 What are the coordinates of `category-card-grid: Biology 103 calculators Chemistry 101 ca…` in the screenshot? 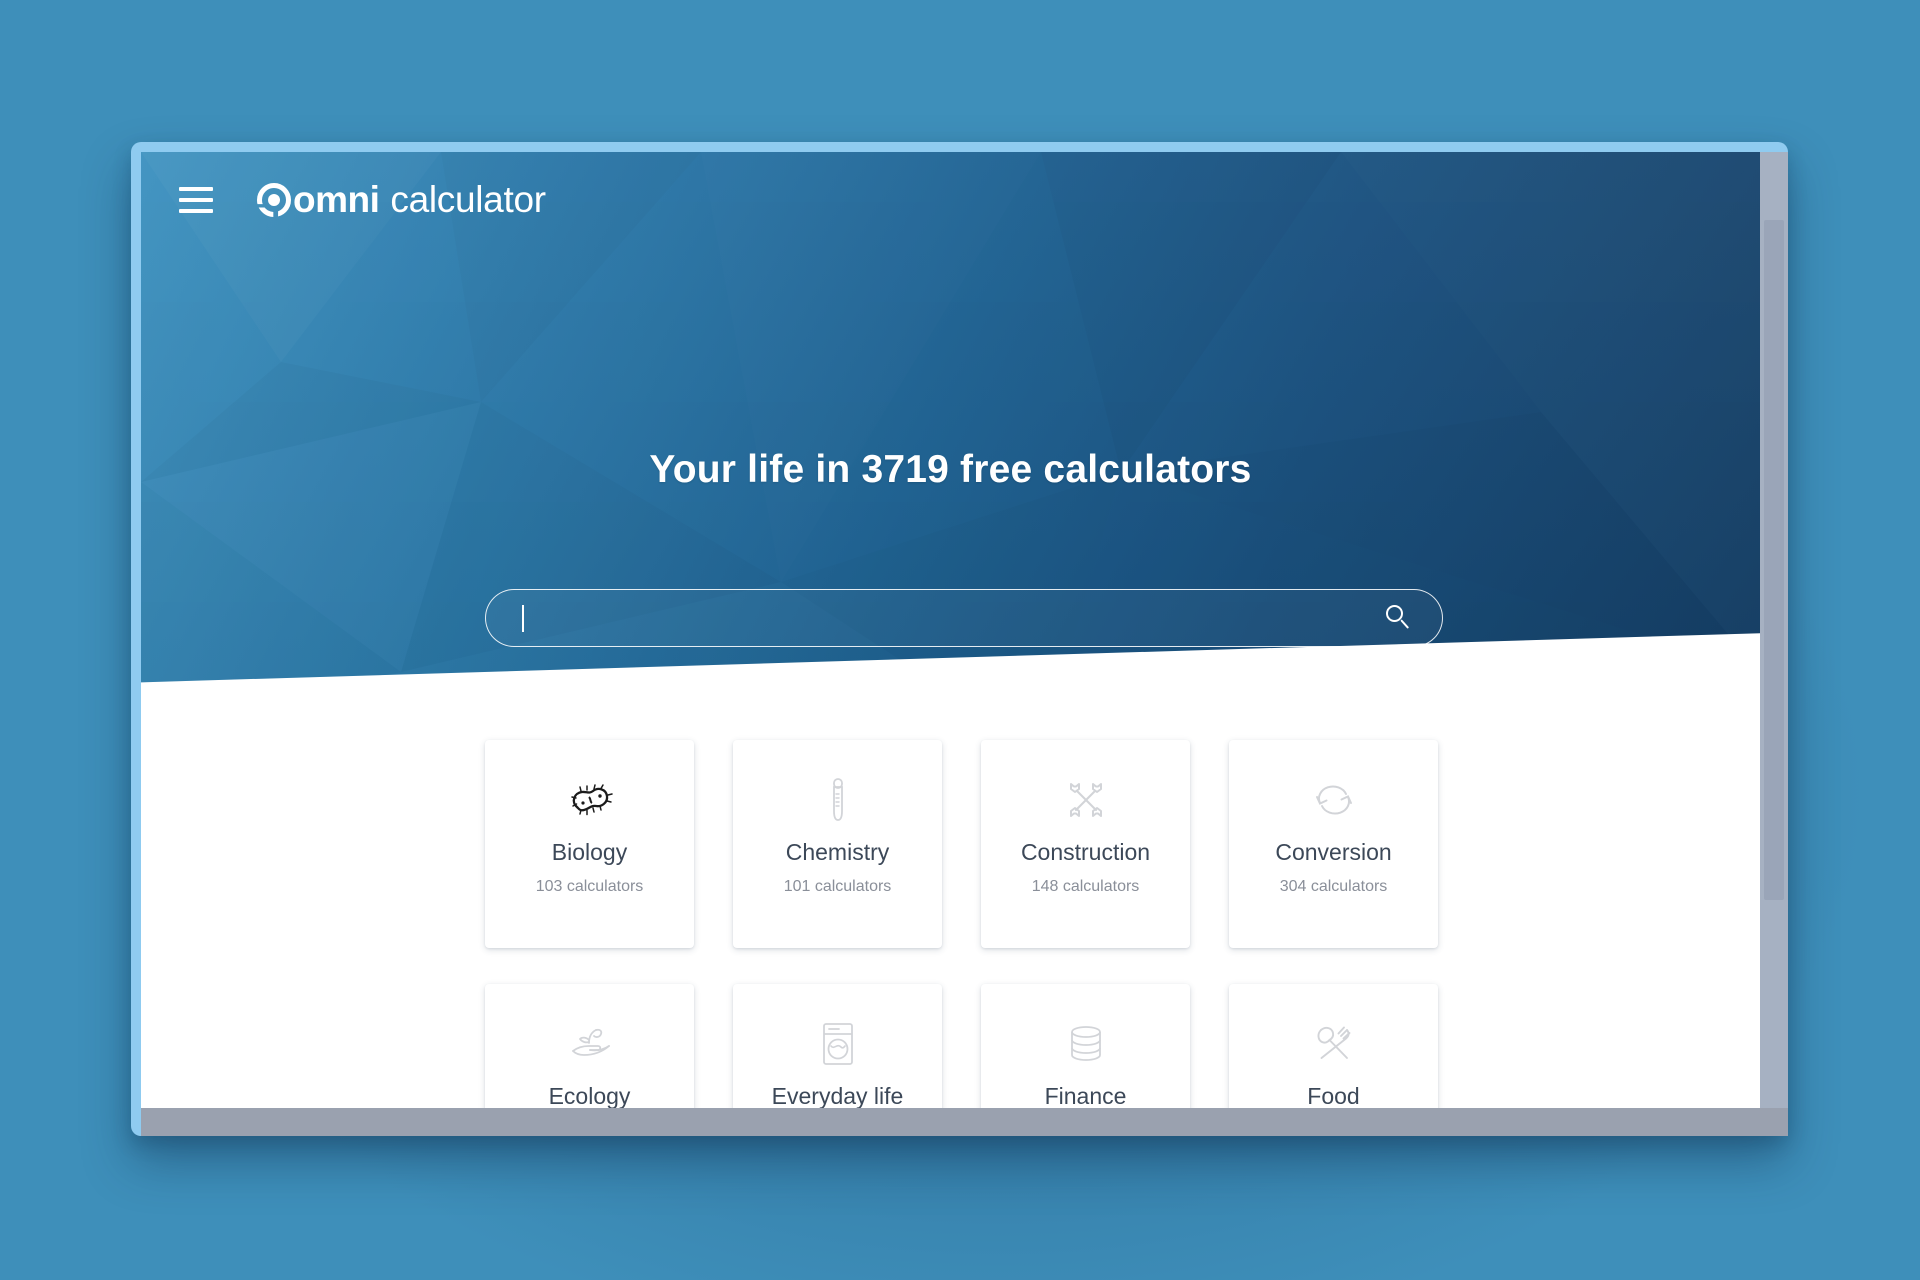 It's located at (964, 924).